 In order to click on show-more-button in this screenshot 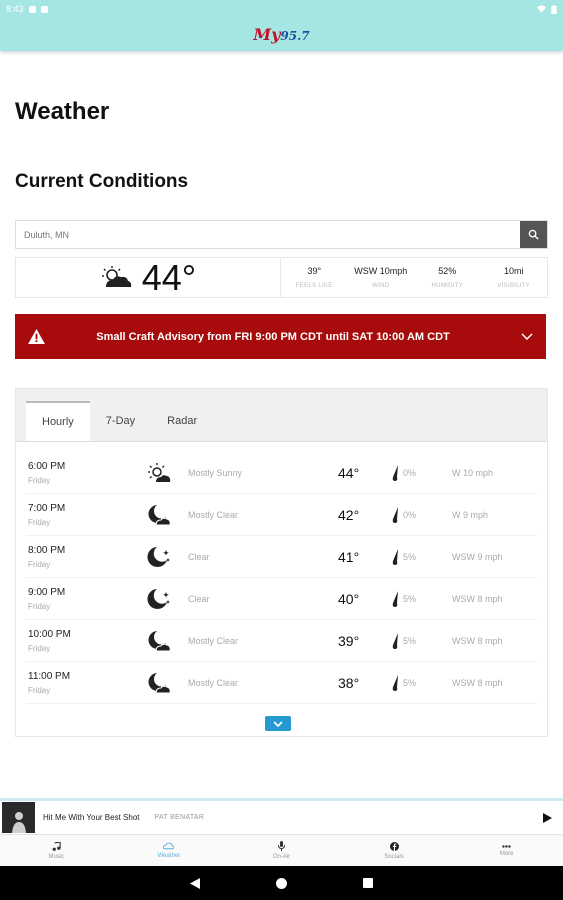, I will do `click(278, 723)`.